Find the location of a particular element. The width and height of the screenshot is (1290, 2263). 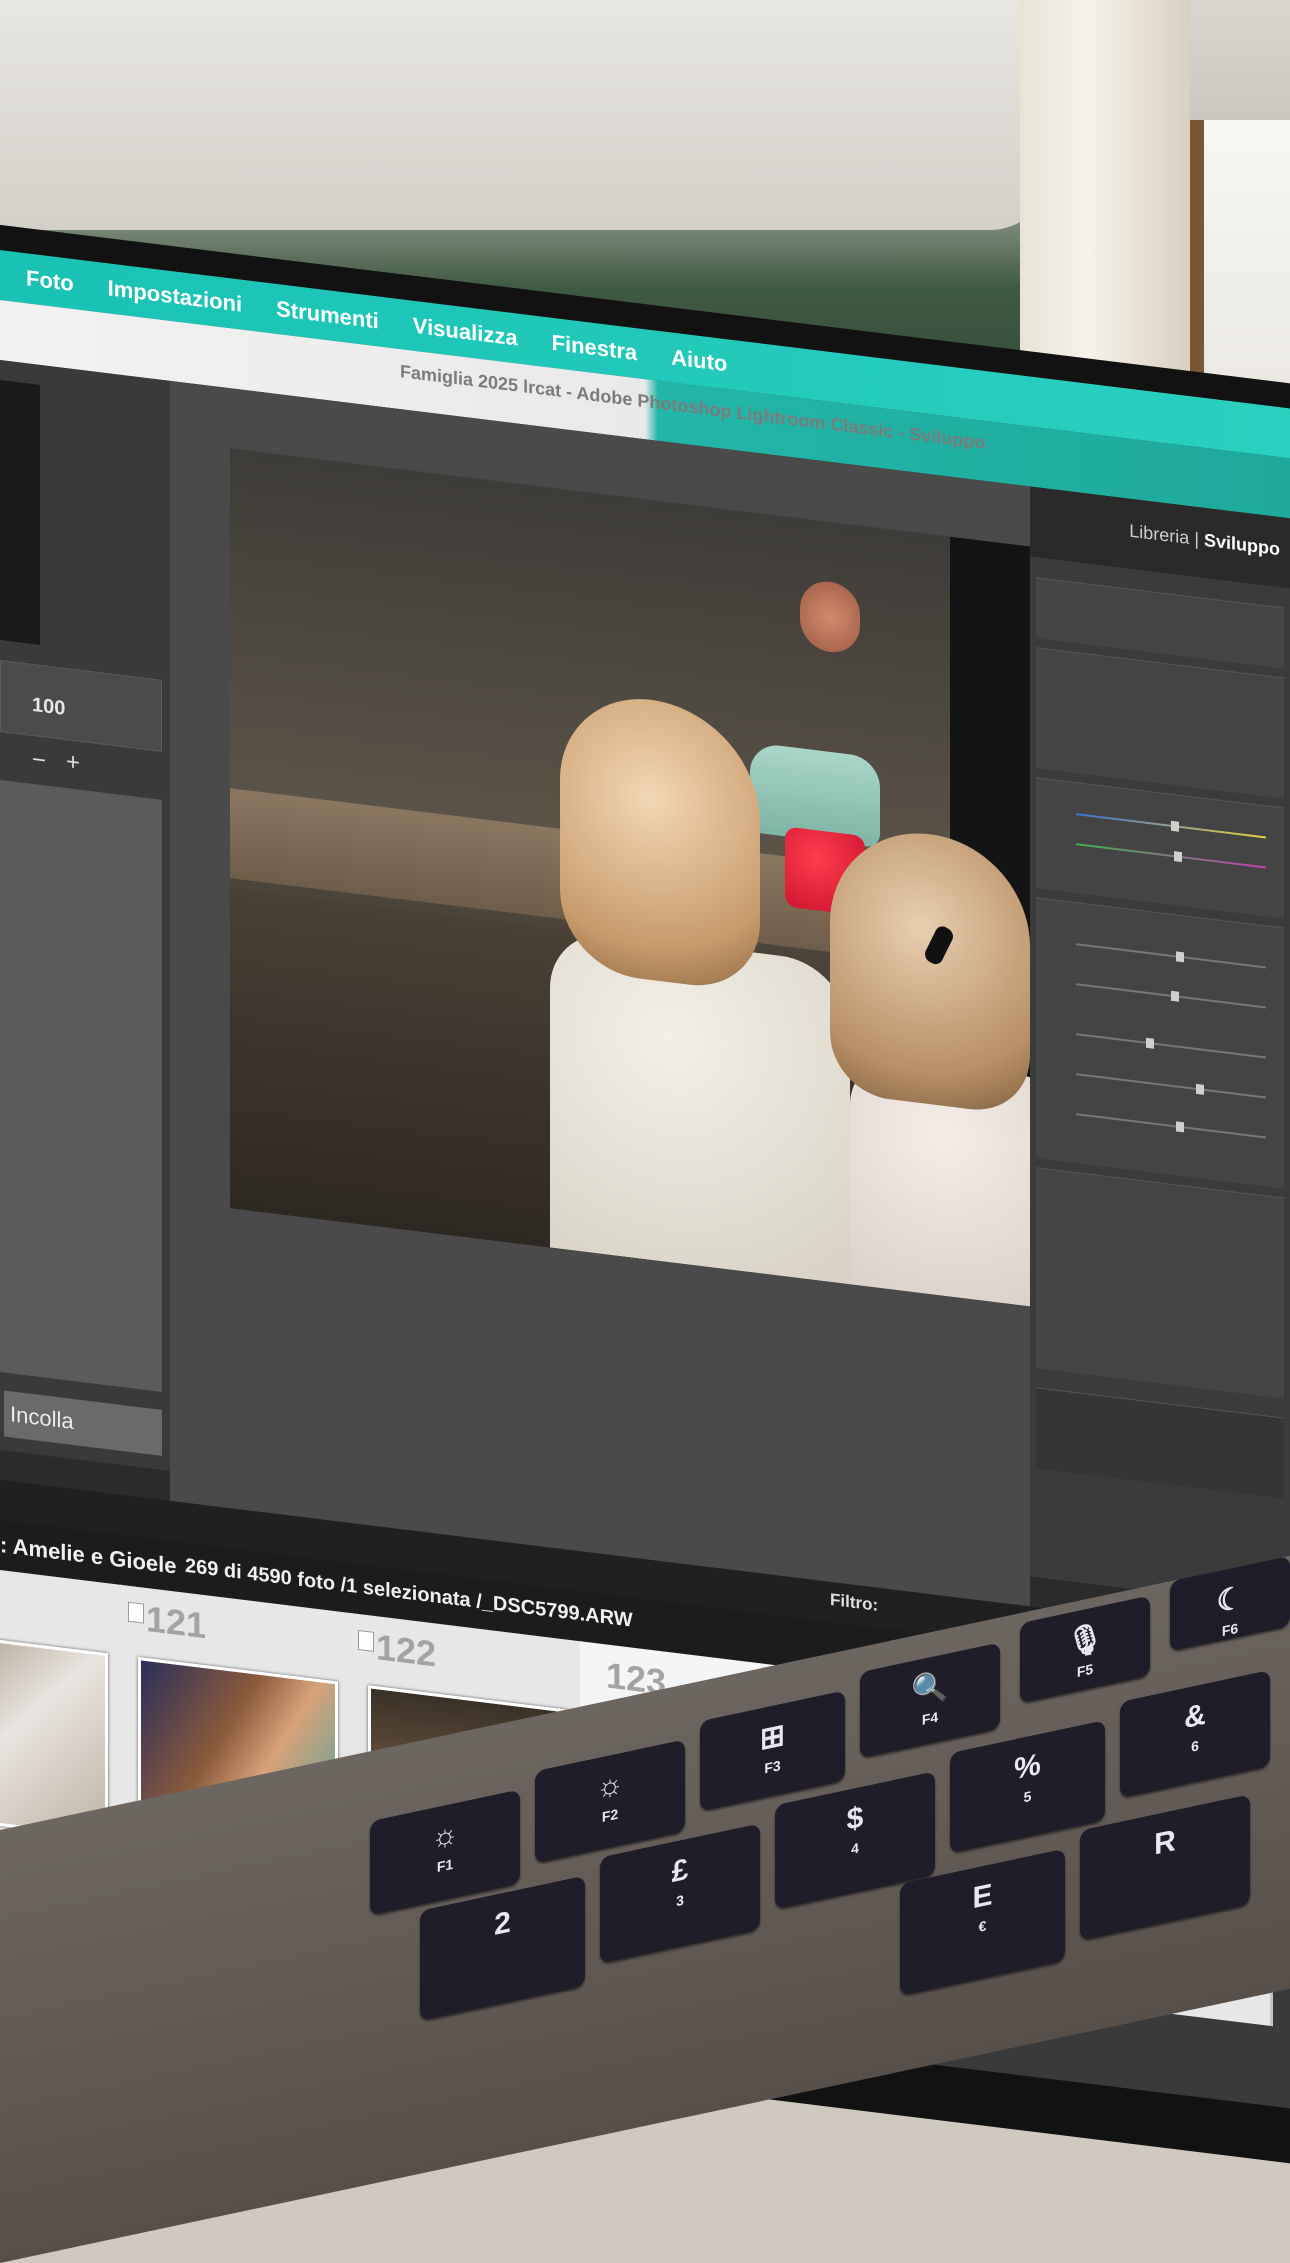

key-r: R is located at coordinates (1165, 1867).